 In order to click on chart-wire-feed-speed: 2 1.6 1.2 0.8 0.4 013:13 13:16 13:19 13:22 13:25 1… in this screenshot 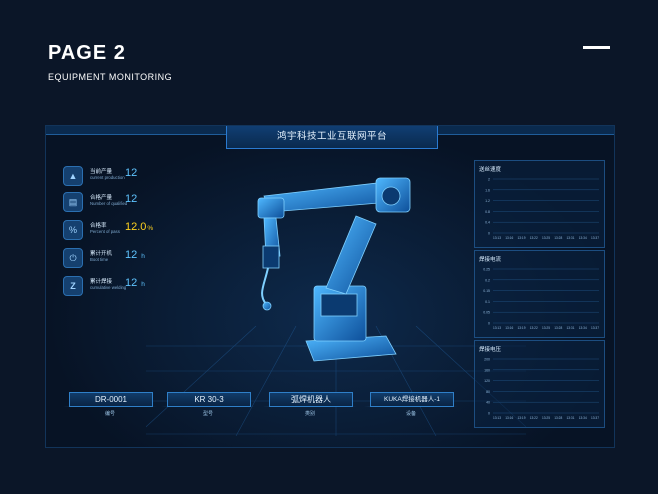, I will do `click(542, 209)`.